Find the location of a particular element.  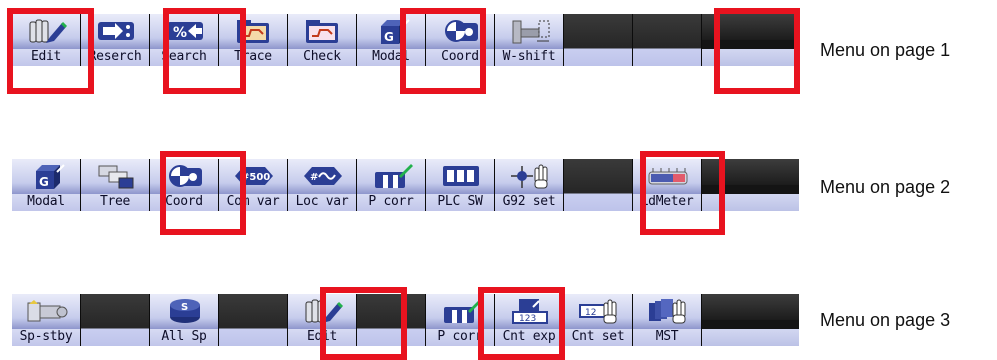

softkey-label: W-shift is located at coordinates (529, 56).